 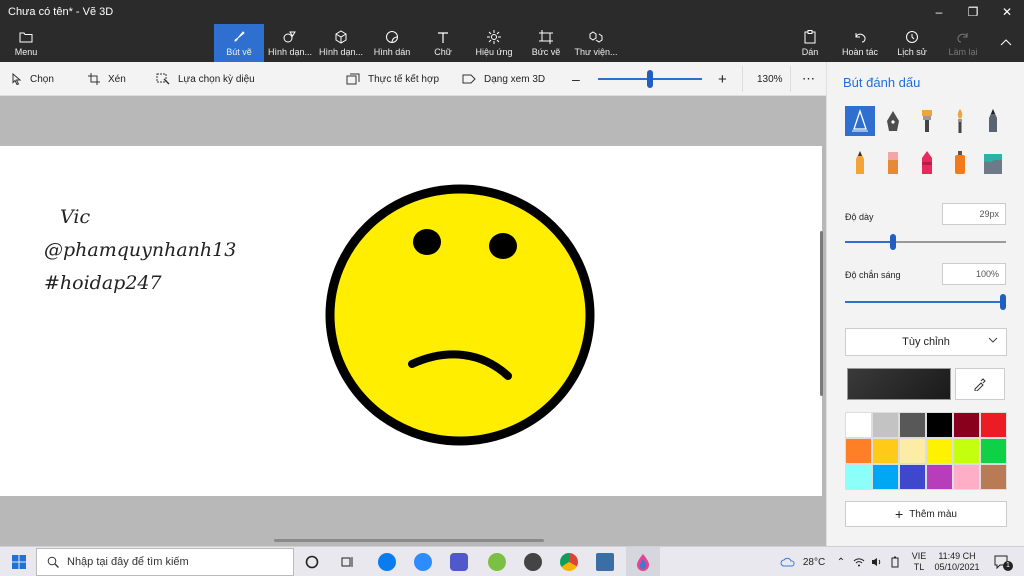 I want to click on start-button, so click(x=19, y=561).